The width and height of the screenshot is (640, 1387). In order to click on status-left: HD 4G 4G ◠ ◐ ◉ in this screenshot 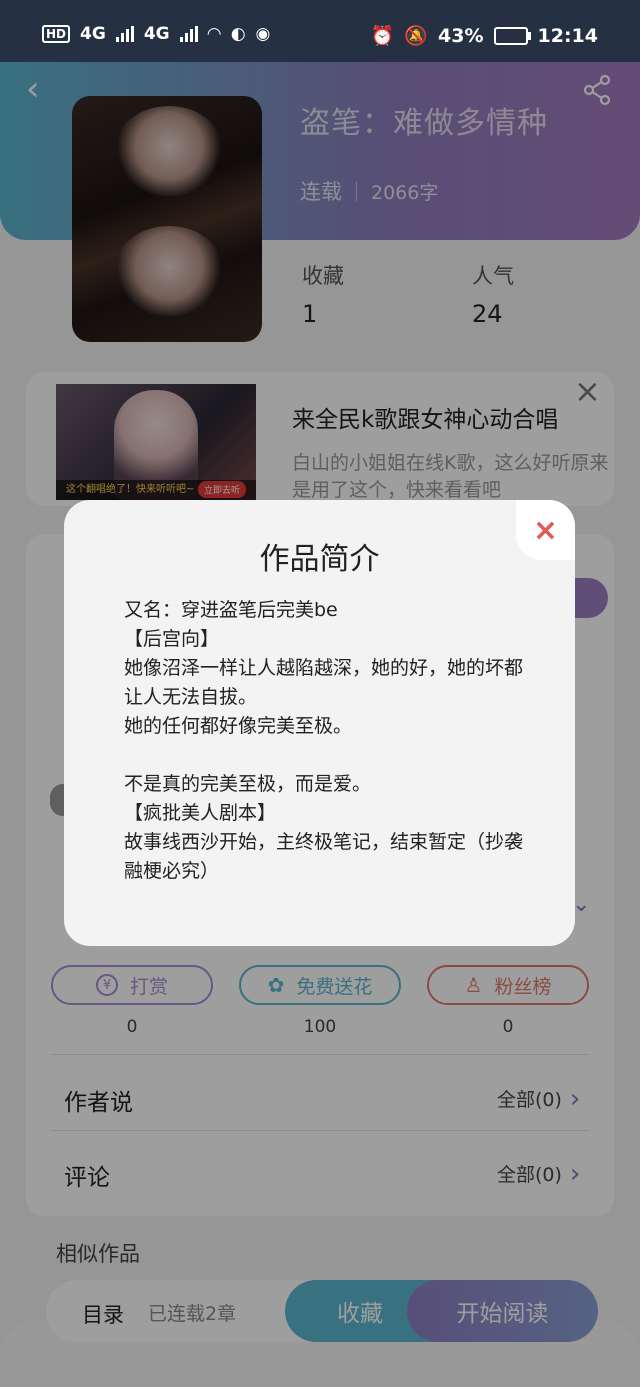, I will do `click(156, 34)`.